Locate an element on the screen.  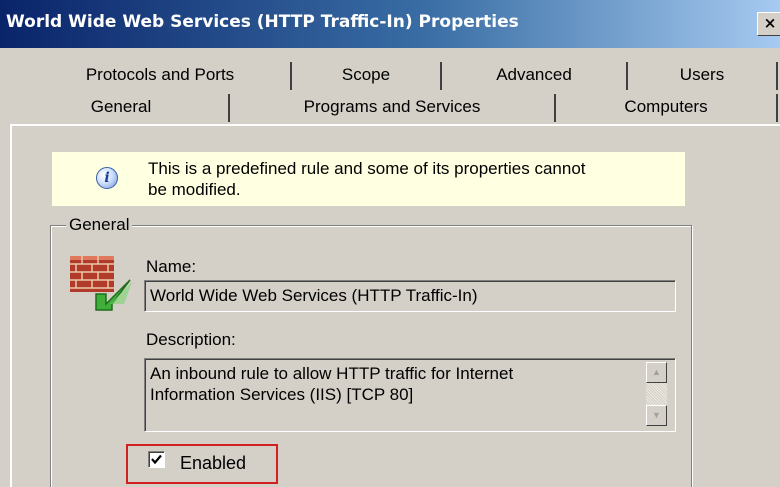
description-scrollbar: ▲ ▼ is located at coordinates (656, 394).